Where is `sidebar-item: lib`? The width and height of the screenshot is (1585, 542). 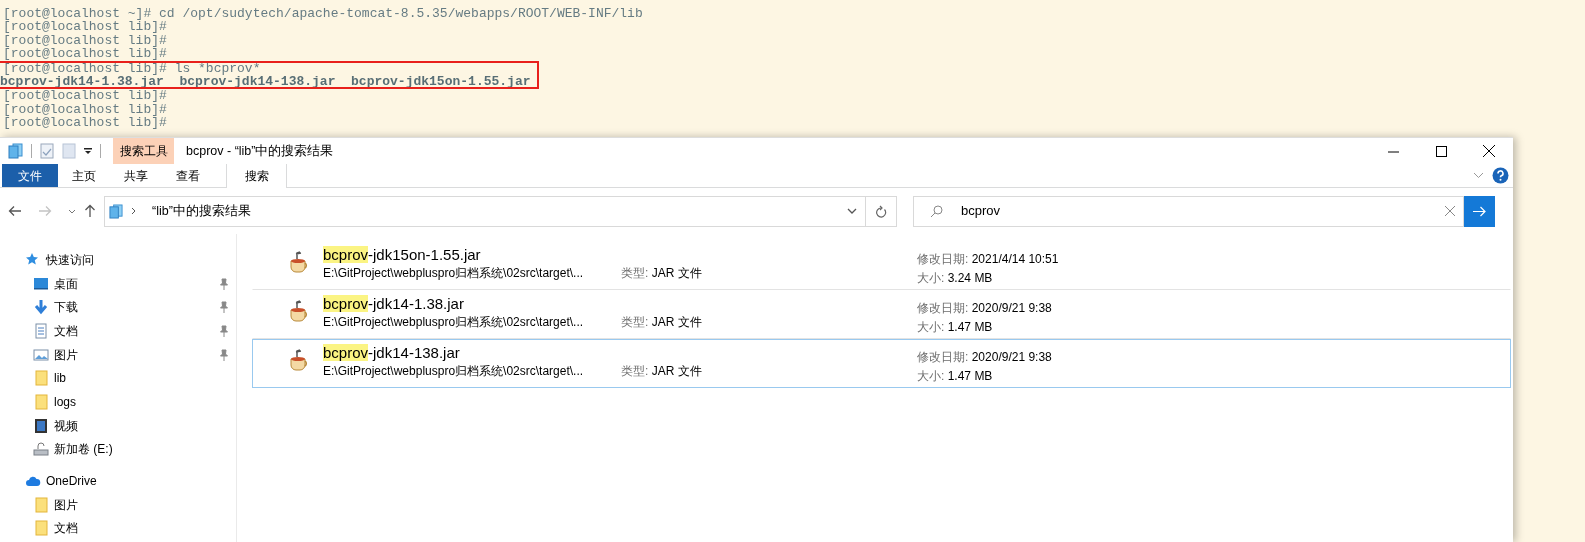
sidebar-item: lib is located at coordinates (60, 378).